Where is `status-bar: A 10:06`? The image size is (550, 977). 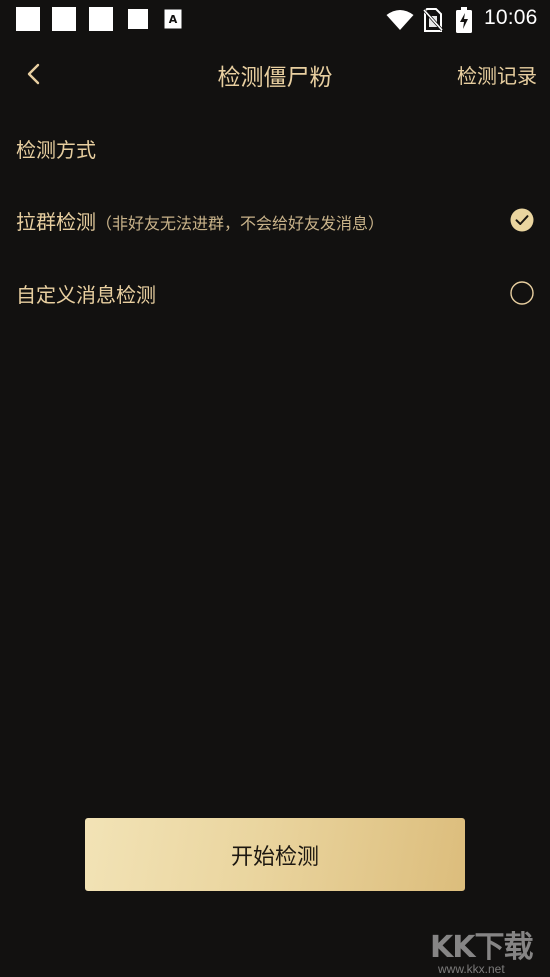
status-bar: A 10:06 is located at coordinates (275, 19).